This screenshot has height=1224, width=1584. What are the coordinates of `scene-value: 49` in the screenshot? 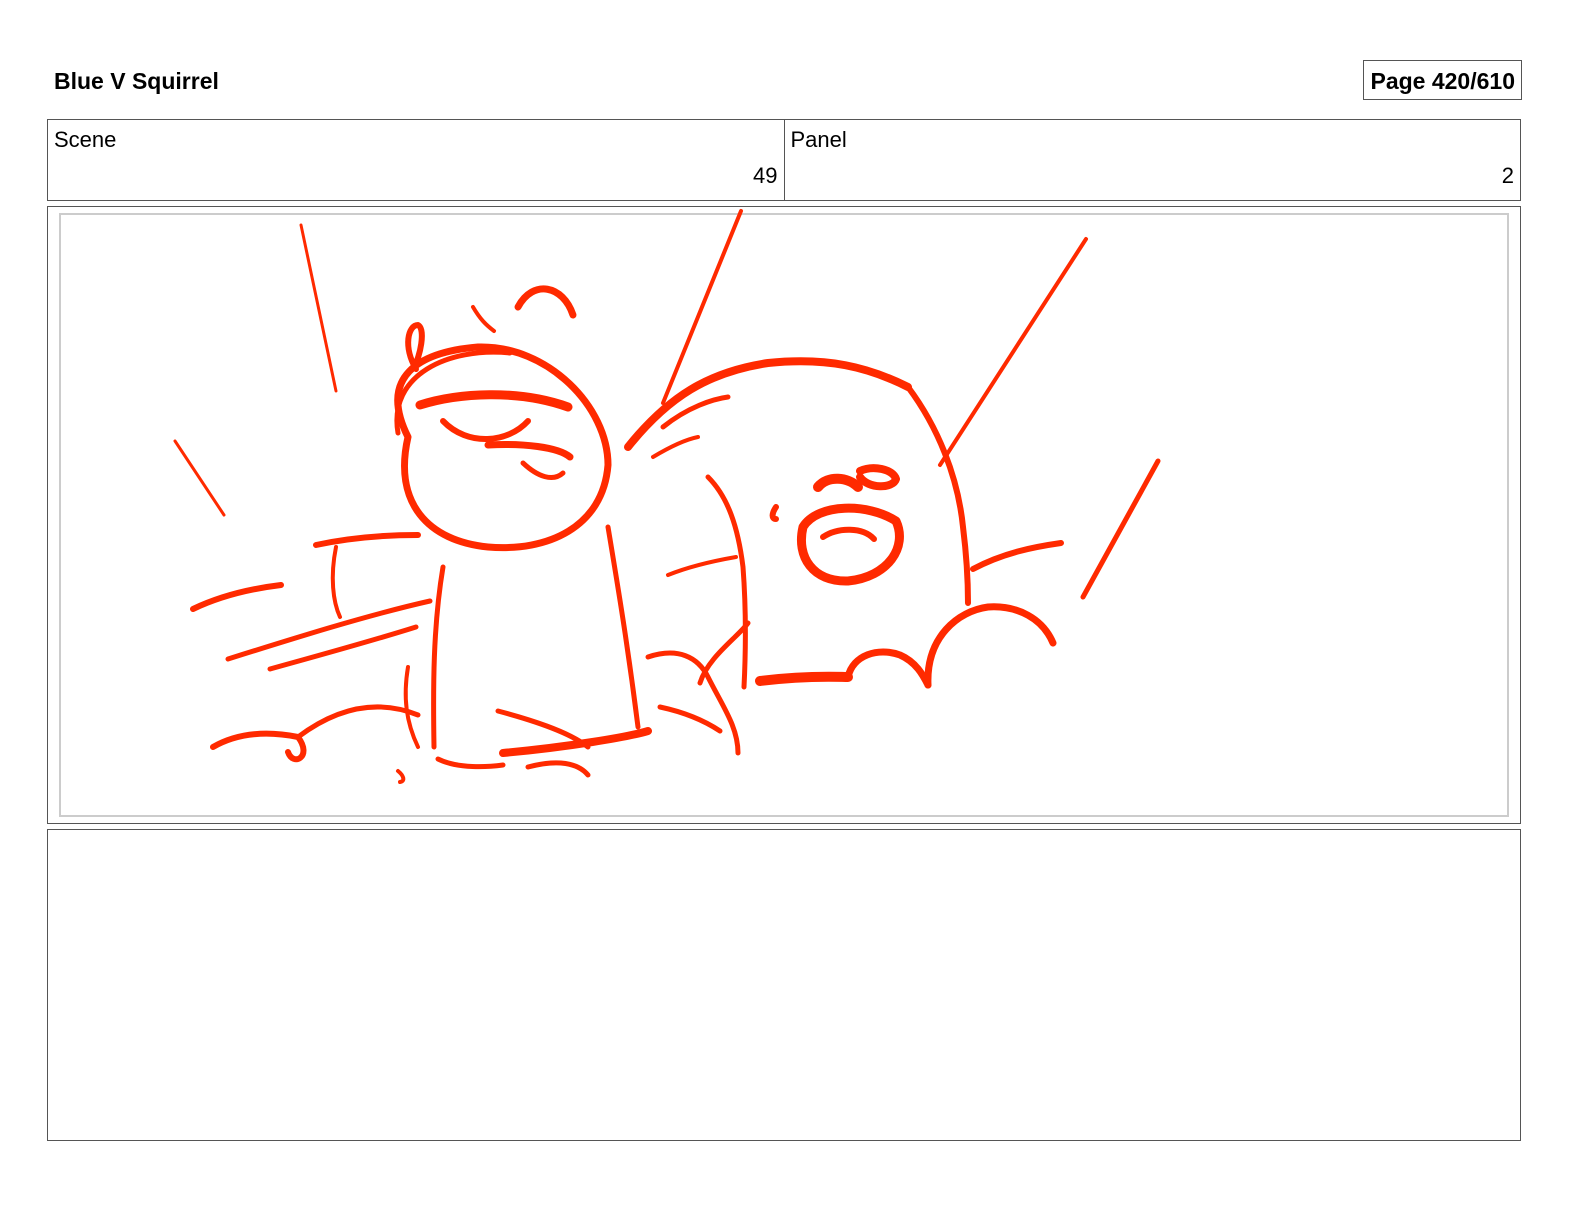 It's located at (765, 175).